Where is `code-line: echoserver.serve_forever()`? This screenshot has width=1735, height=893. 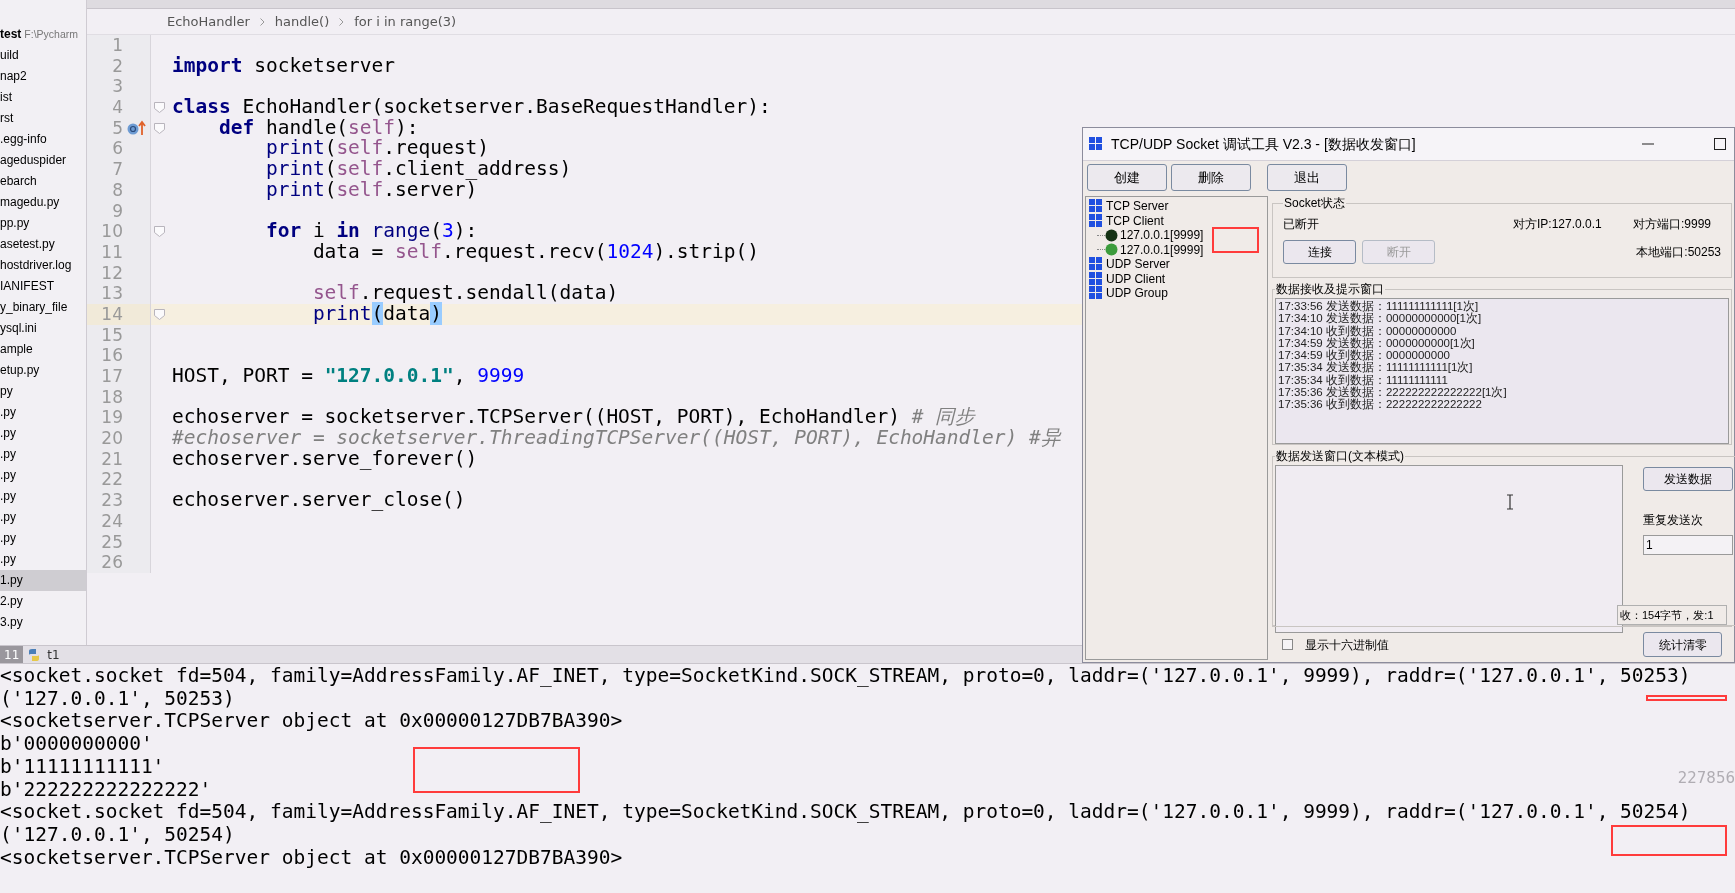
code-line: echoserver.serve_forever() is located at coordinates (324, 459).